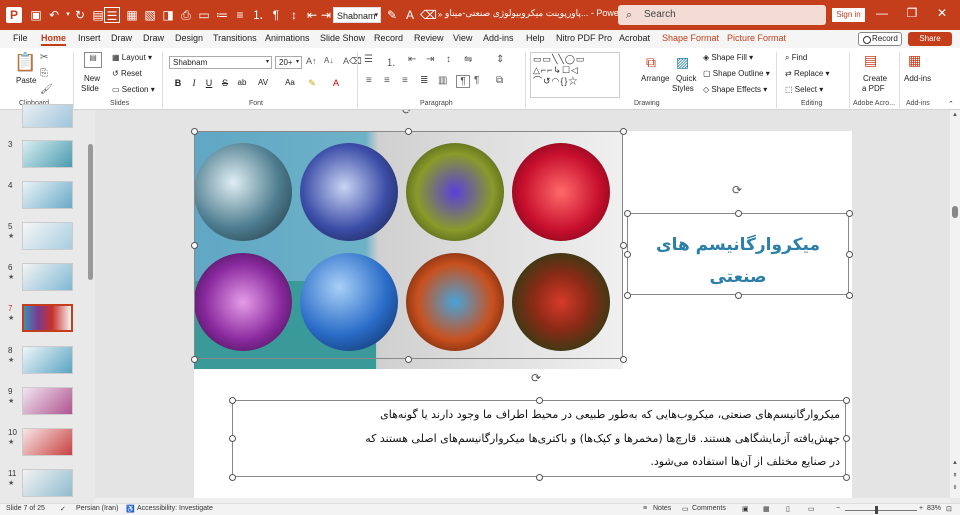 The width and height of the screenshot is (960, 515). What do you see at coordinates (387, 80) in the screenshot?
I see `align-center-icon: ≡` at bounding box center [387, 80].